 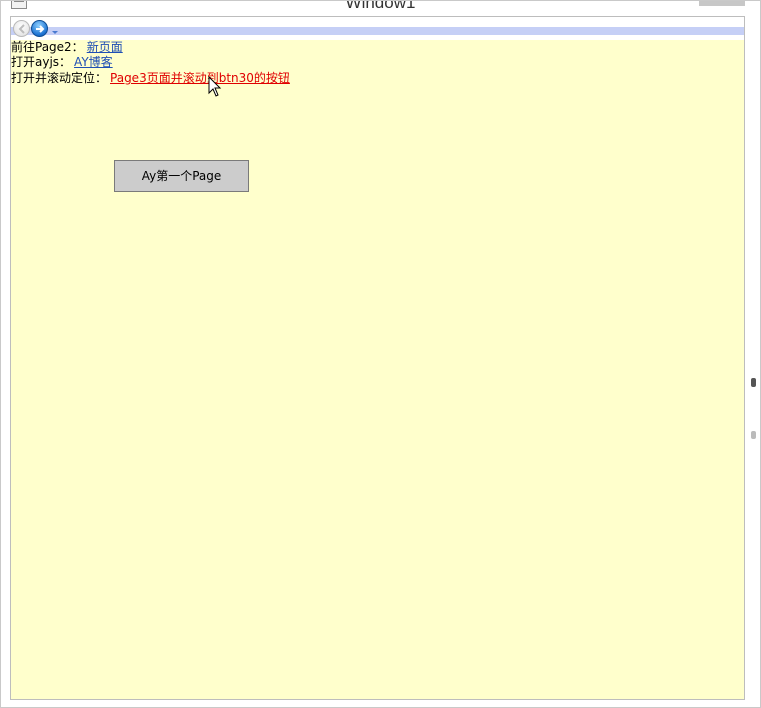 I want to click on navigation-bar, so click(x=377, y=28).